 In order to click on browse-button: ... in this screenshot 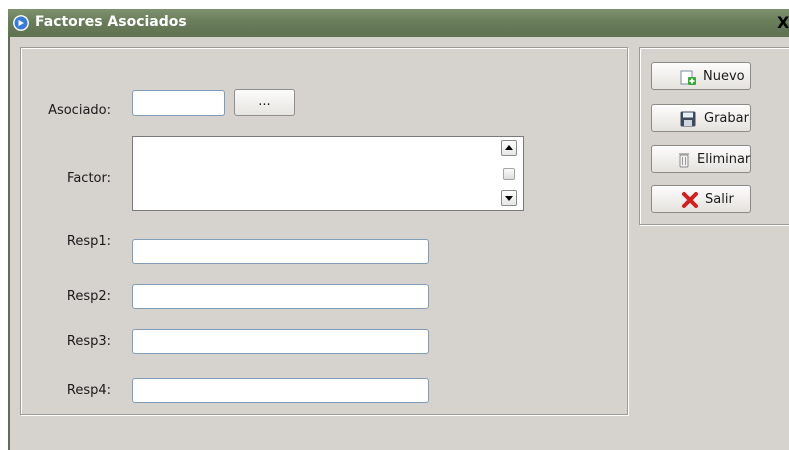, I will do `click(264, 102)`.